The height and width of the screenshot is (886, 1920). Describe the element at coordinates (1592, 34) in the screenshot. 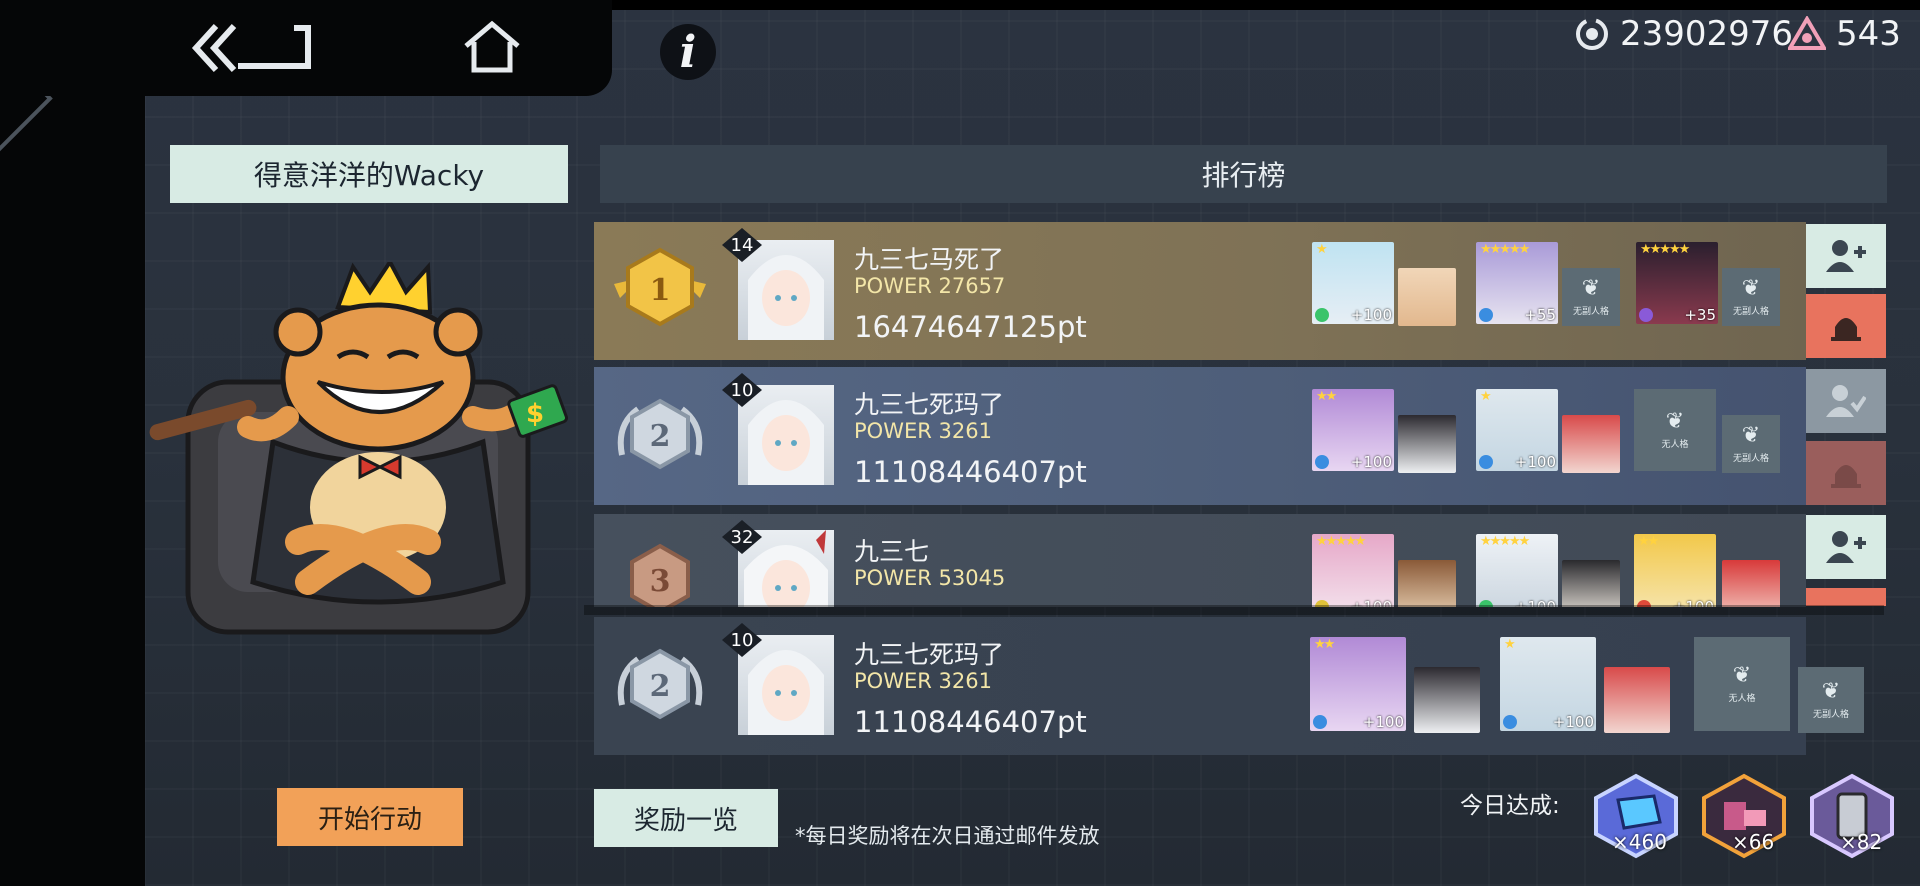

I see `credit-coin-icon` at that location.